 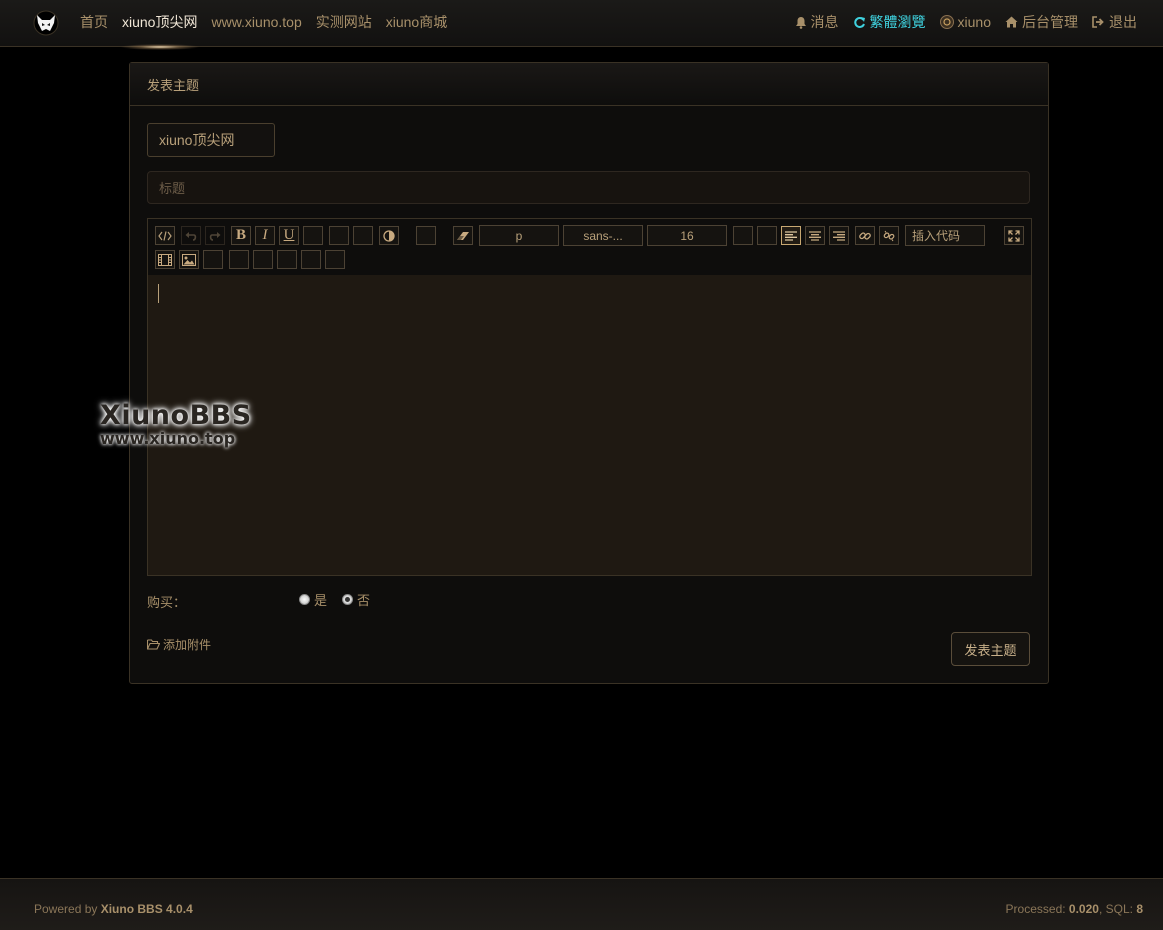 What do you see at coordinates (321, 600) in the screenshot?
I see `buy-yes-label: 是` at bounding box center [321, 600].